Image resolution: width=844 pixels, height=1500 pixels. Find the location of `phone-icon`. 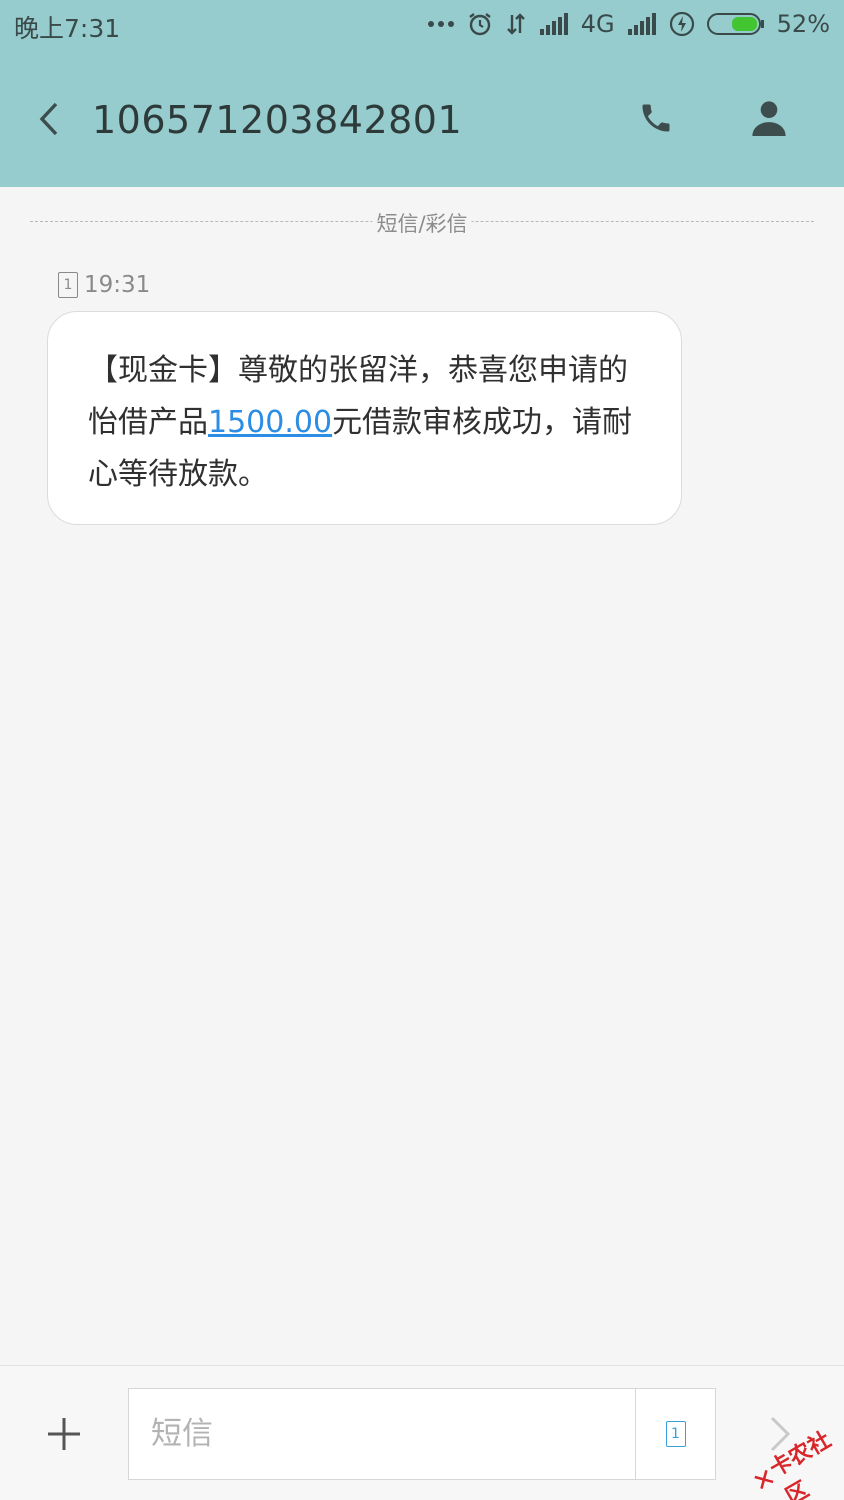

phone-icon is located at coordinates (656, 118).